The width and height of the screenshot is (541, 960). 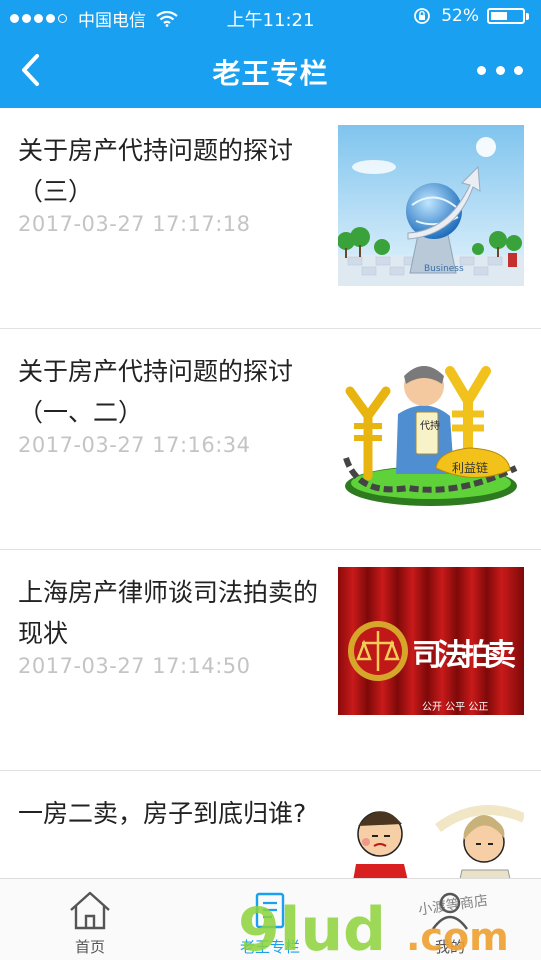 I want to click on tab-column: 老王专栏, so click(x=270, y=919).